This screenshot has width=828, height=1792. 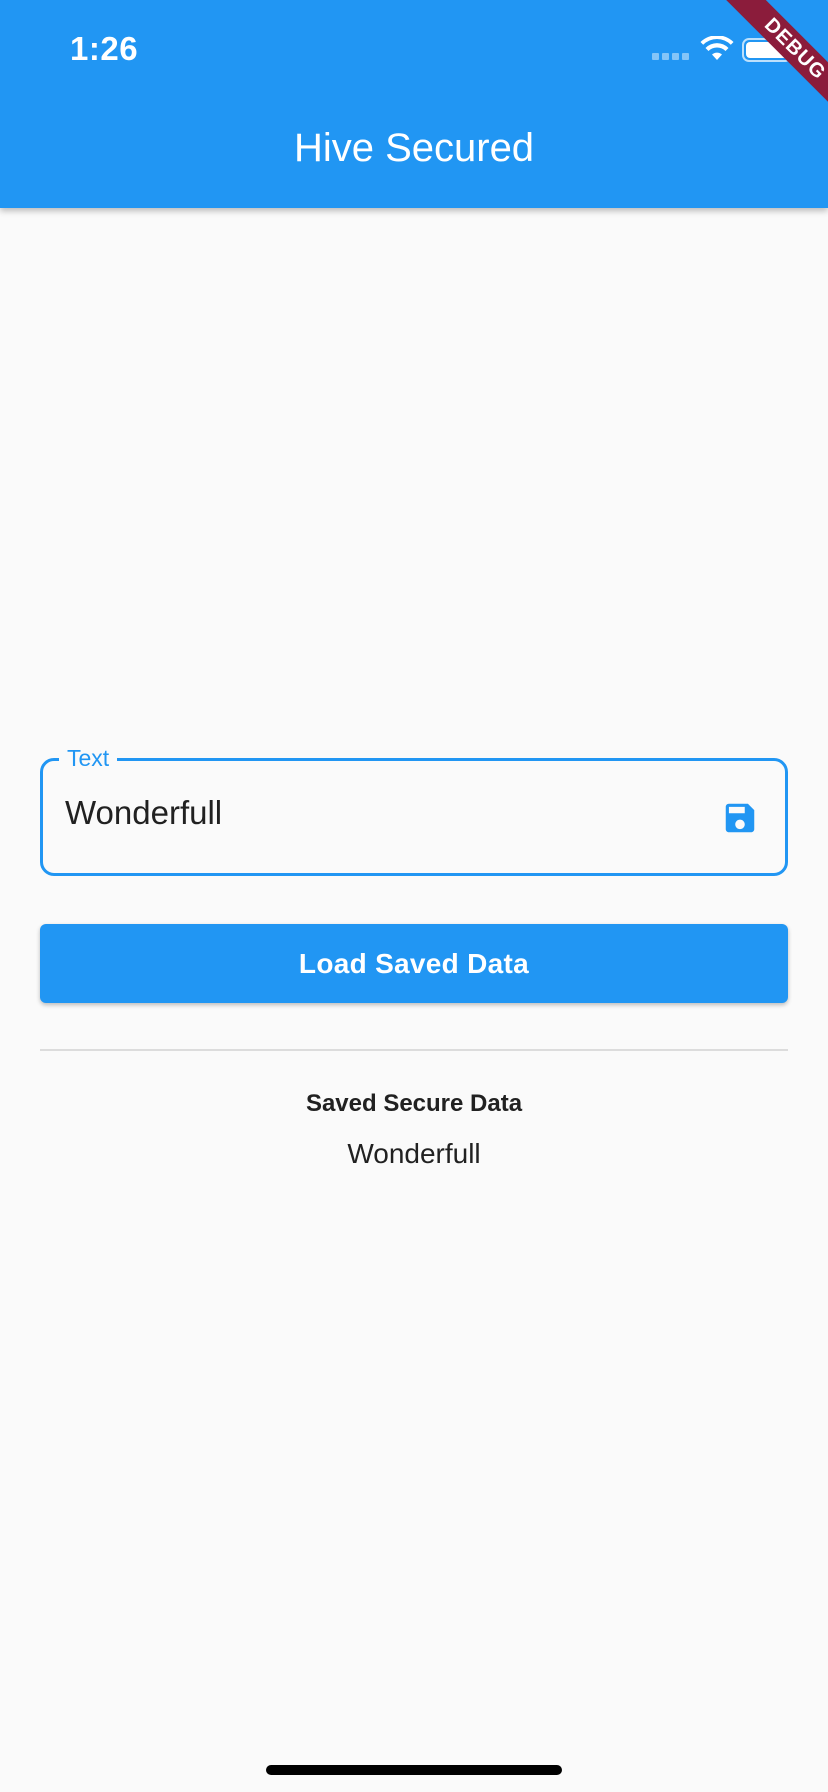 What do you see at coordinates (414, 1050) in the screenshot?
I see `divider` at bounding box center [414, 1050].